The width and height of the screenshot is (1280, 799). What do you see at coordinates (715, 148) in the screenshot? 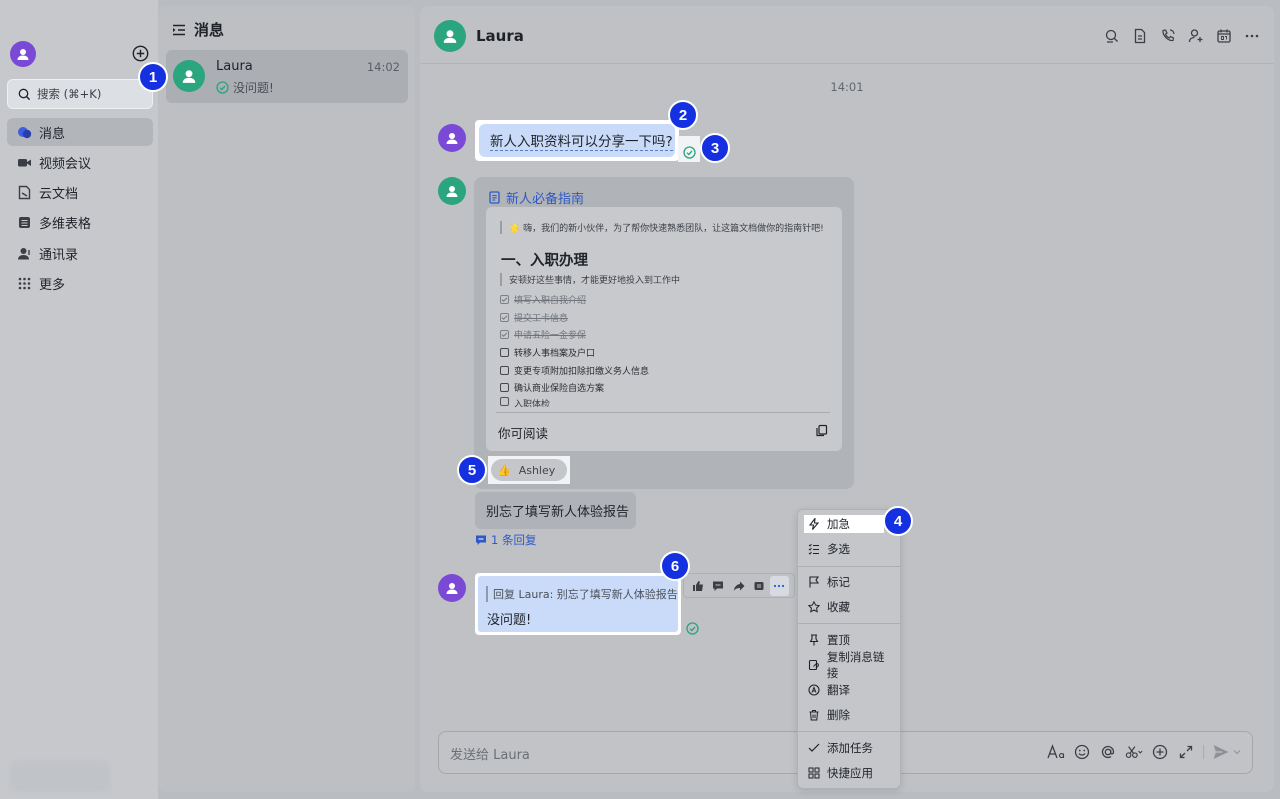
I see `callout-badge-3: 3` at bounding box center [715, 148].